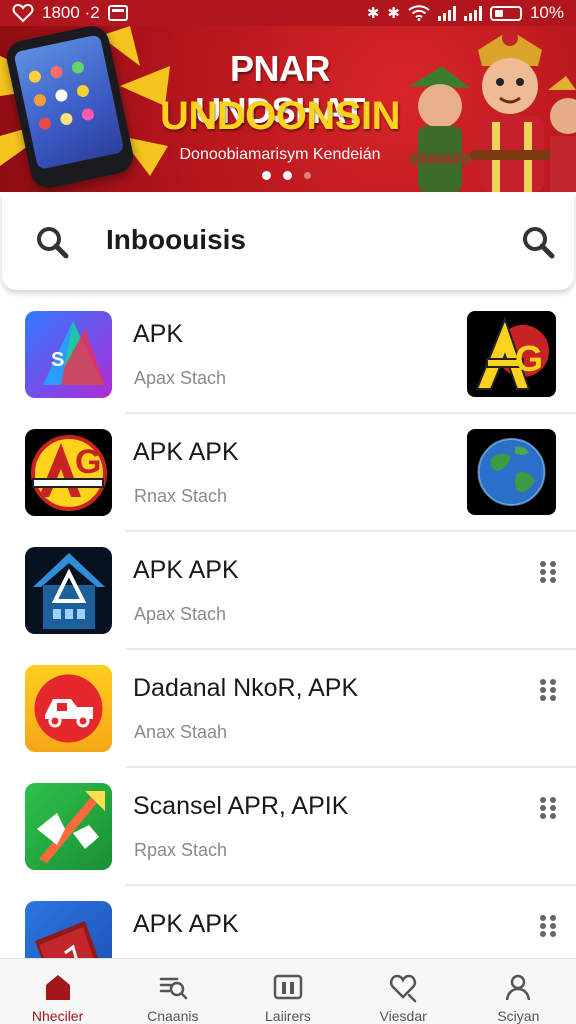 The width and height of the screenshot is (576, 1024). What do you see at coordinates (288, 987) in the screenshot?
I see `library-icon` at bounding box center [288, 987].